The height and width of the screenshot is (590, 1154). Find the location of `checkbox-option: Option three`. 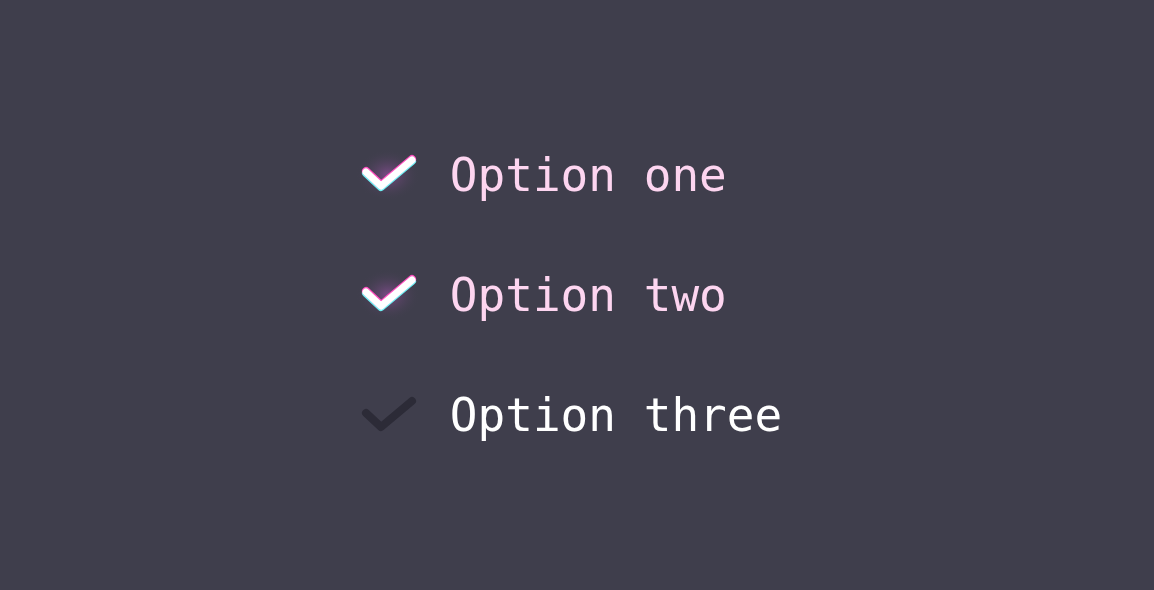

checkbox-option: Option three is located at coordinates (572, 415).